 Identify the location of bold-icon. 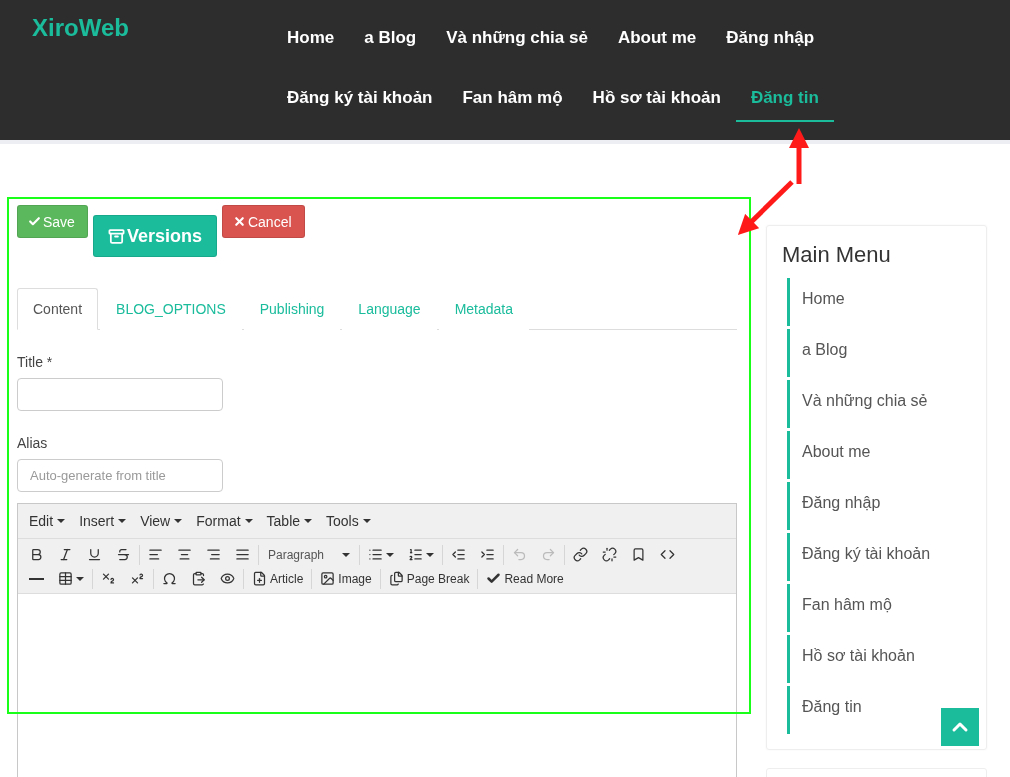
(36, 554).